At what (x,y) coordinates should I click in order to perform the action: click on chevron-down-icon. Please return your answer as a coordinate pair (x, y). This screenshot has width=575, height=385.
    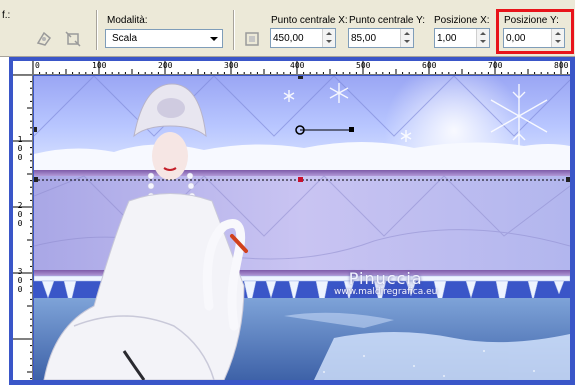
    Looking at the image, I should click on (214, 39).